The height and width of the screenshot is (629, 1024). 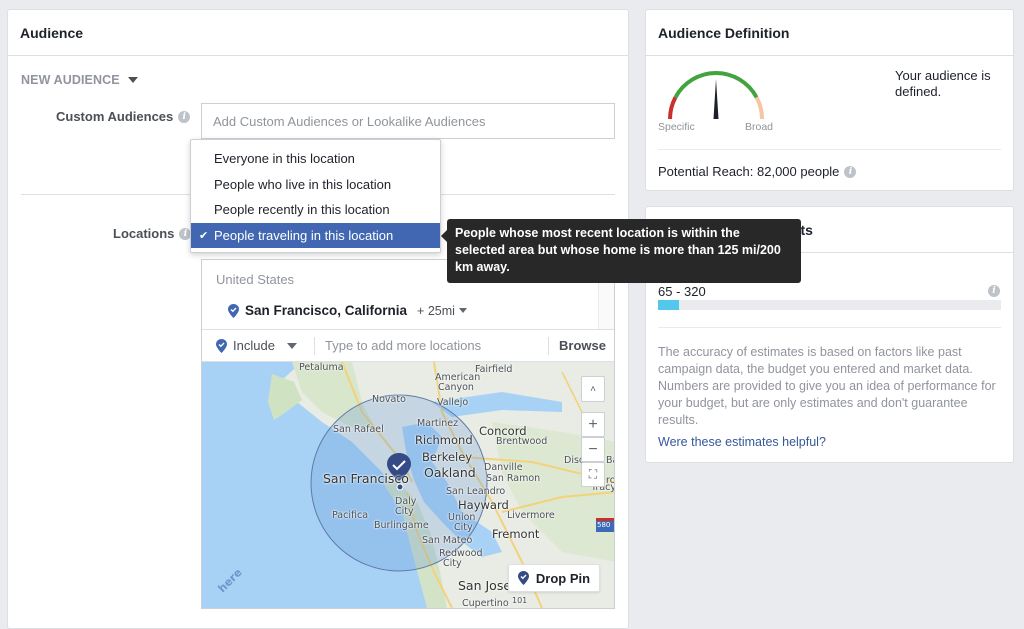 What do you see at coordinates (408, 121) in the screenshot?
I see `custom-audiences-input` at bounding box center [408, 121].